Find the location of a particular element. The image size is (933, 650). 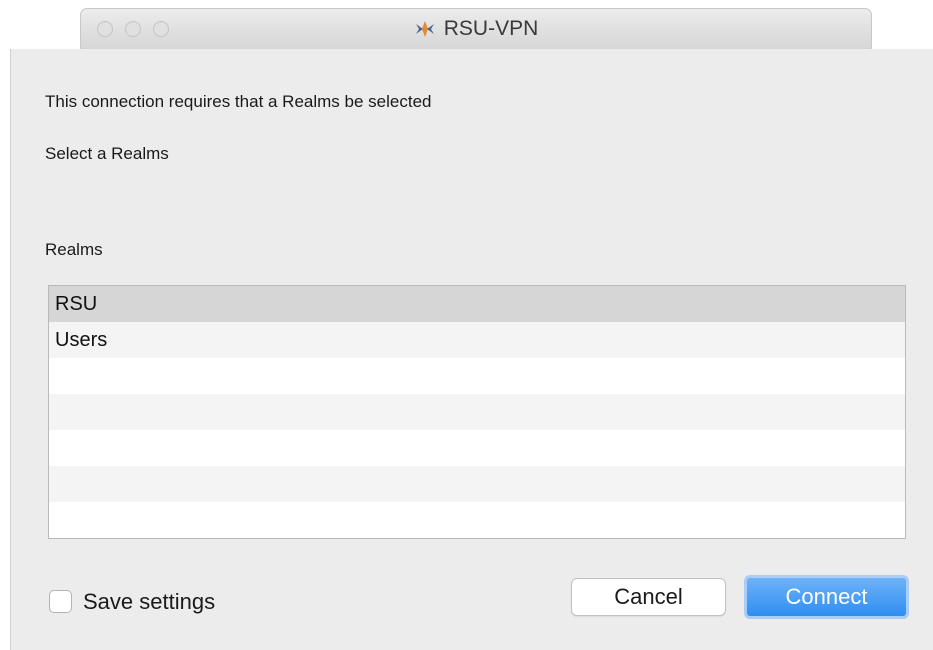

window-title-wrap: RSU-VPN is located at coordinates (476, 29).